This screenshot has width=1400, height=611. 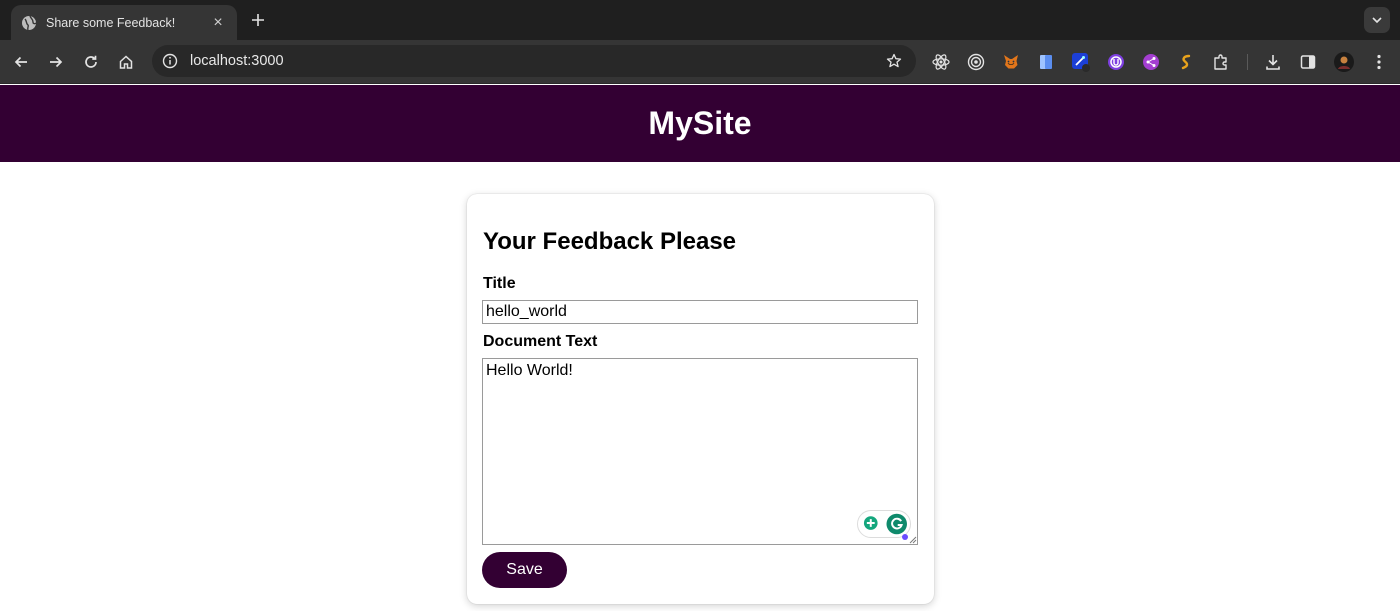 I want to click on status-dot, so click(x=905, y=537).